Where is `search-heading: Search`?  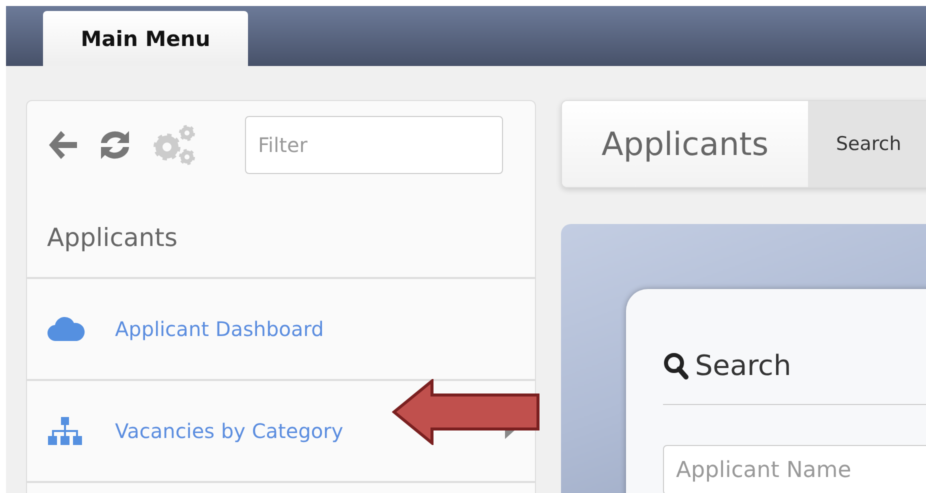
search-heading: Search is located at coordinates (743, 365).